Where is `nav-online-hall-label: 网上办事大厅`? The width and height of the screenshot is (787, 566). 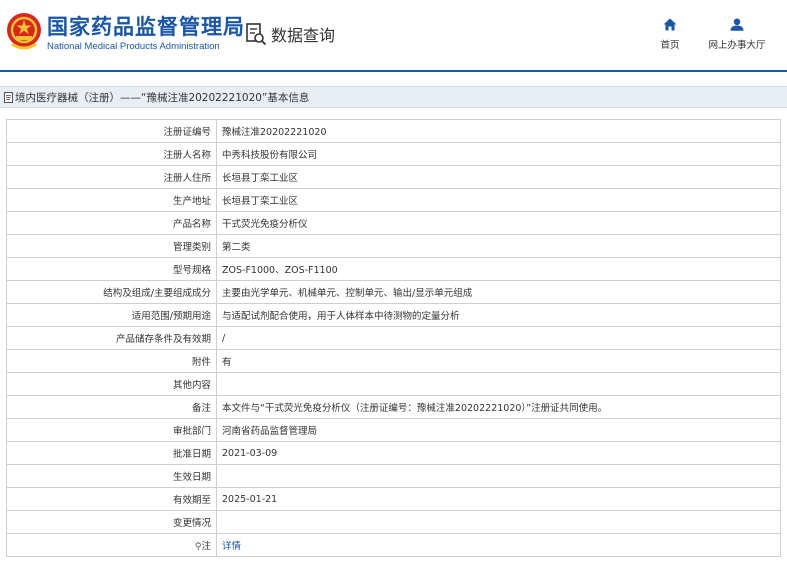
nav-online-hall-label: 网上办事大厅 is located at coordinates (737, 45).